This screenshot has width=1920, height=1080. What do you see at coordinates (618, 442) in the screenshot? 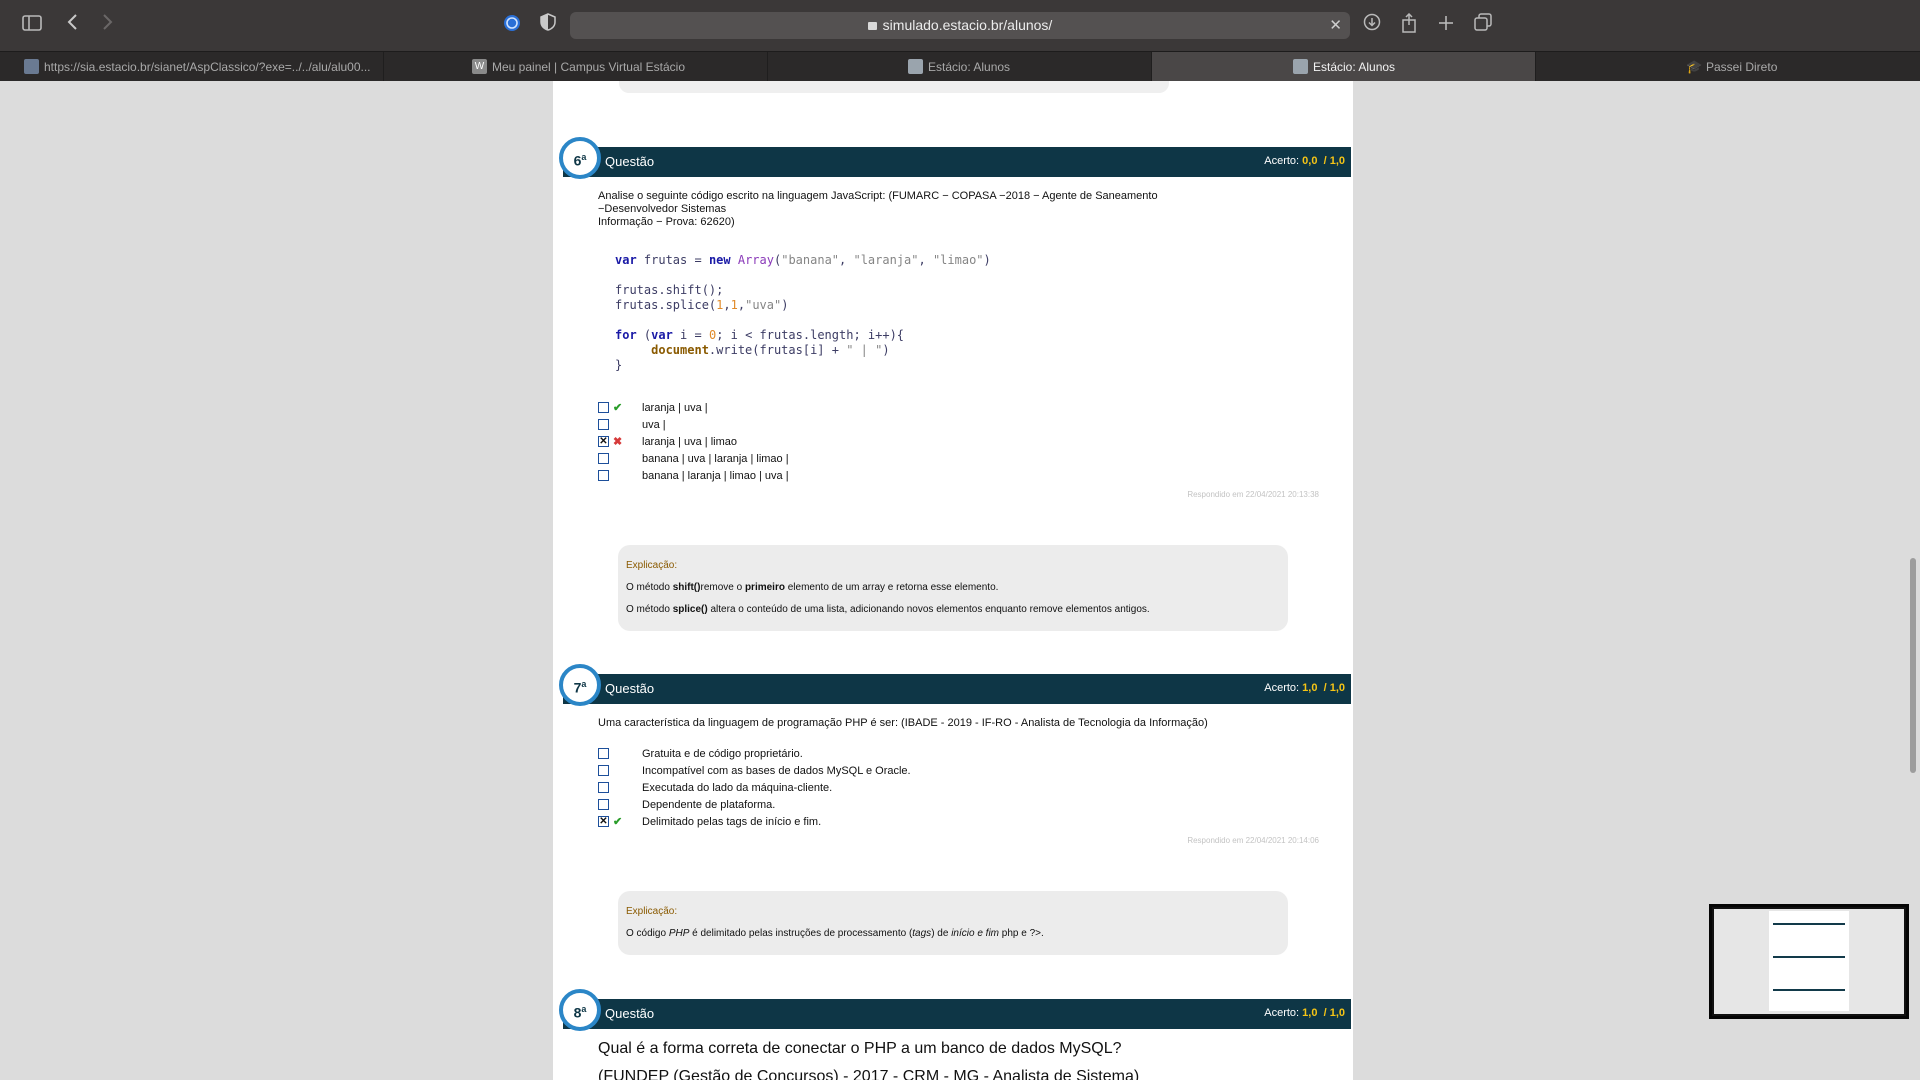
I see `wrong-x-icon: ✖` at bounding box center [618, 442].